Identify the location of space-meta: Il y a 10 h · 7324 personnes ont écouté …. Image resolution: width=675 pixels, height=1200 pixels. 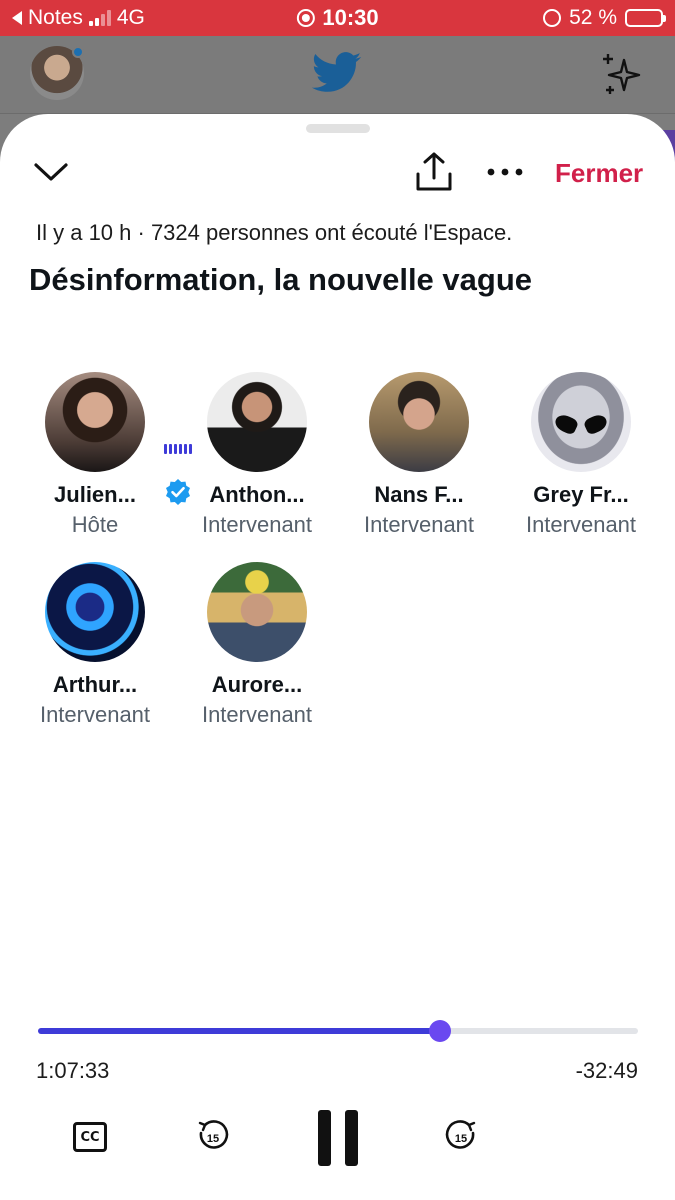
(274, 232).